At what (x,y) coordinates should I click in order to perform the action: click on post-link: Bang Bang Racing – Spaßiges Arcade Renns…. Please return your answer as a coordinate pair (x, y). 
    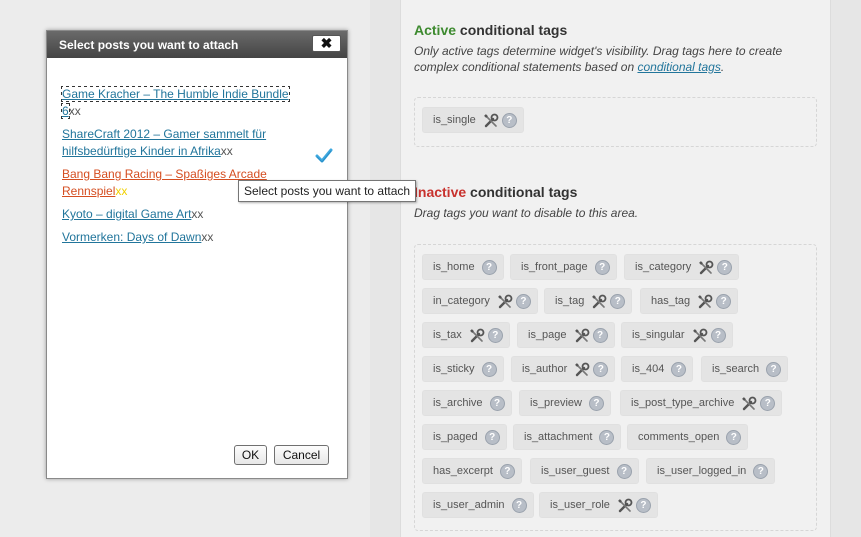
    Looking at the image, I should click on (164, 182).